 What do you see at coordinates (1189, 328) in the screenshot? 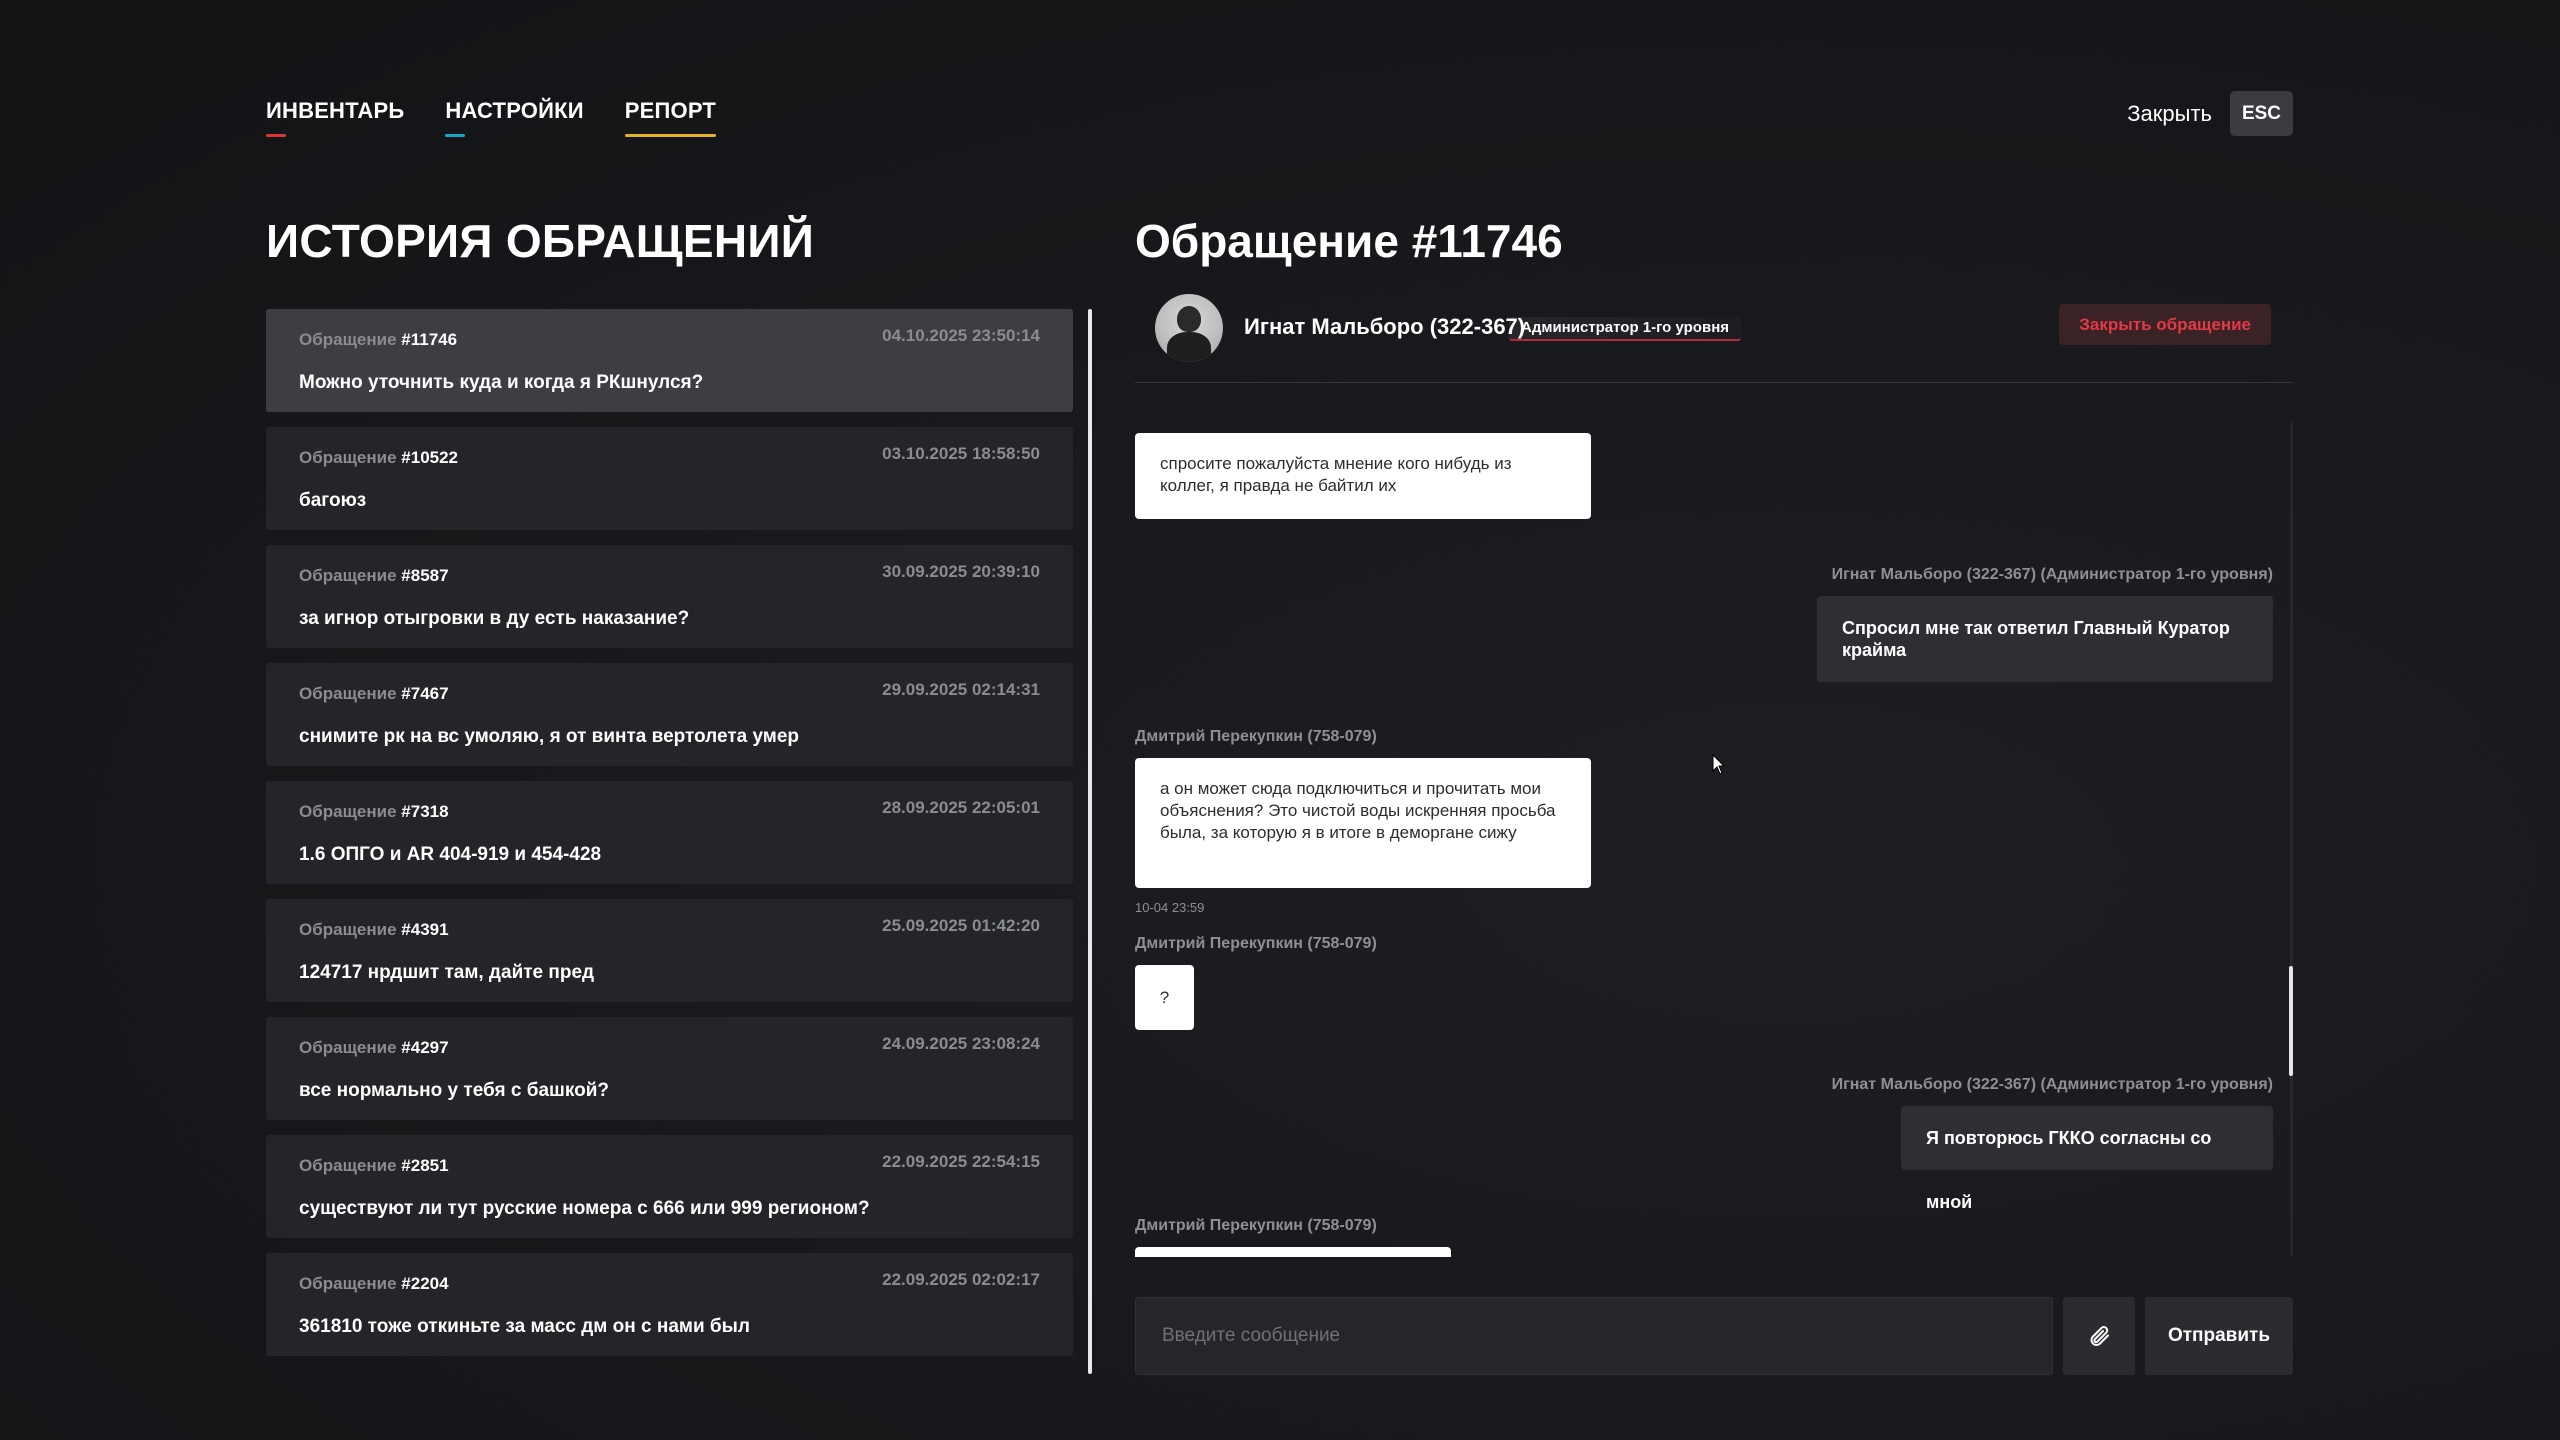
I see `avatar` at bounding box center [1189, 328].